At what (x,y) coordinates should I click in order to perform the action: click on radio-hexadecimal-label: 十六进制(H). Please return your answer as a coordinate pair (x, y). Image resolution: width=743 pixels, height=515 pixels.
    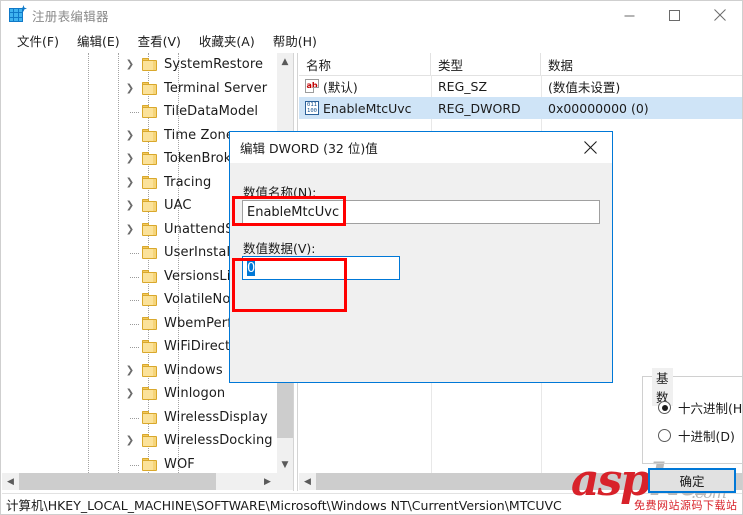
    Looking at the image, I should click on (710, 408).